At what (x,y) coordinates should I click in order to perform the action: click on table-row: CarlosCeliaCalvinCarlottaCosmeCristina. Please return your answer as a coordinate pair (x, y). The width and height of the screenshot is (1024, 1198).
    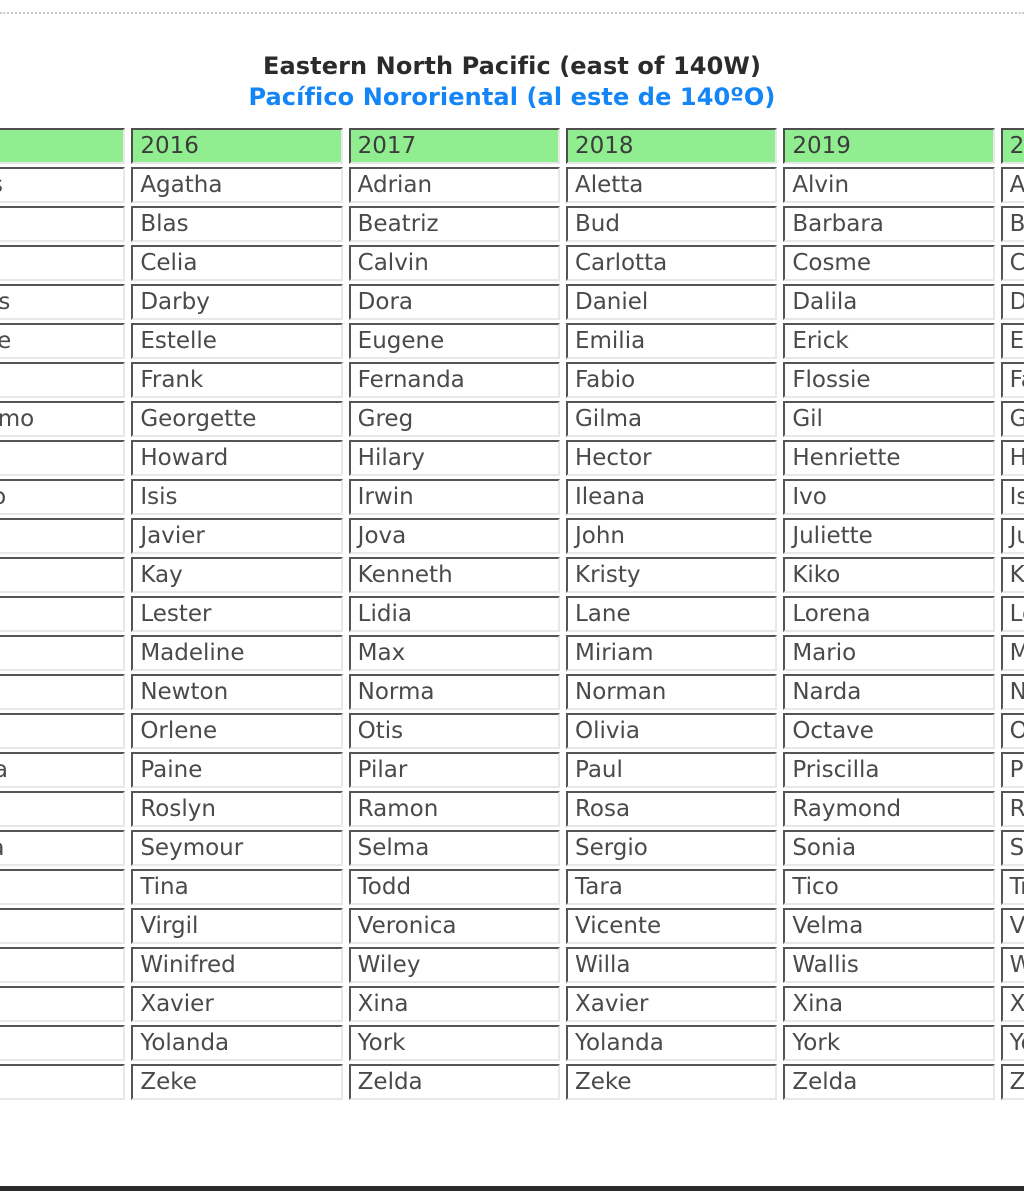
    Looking at the image, I should click on (512, 263).